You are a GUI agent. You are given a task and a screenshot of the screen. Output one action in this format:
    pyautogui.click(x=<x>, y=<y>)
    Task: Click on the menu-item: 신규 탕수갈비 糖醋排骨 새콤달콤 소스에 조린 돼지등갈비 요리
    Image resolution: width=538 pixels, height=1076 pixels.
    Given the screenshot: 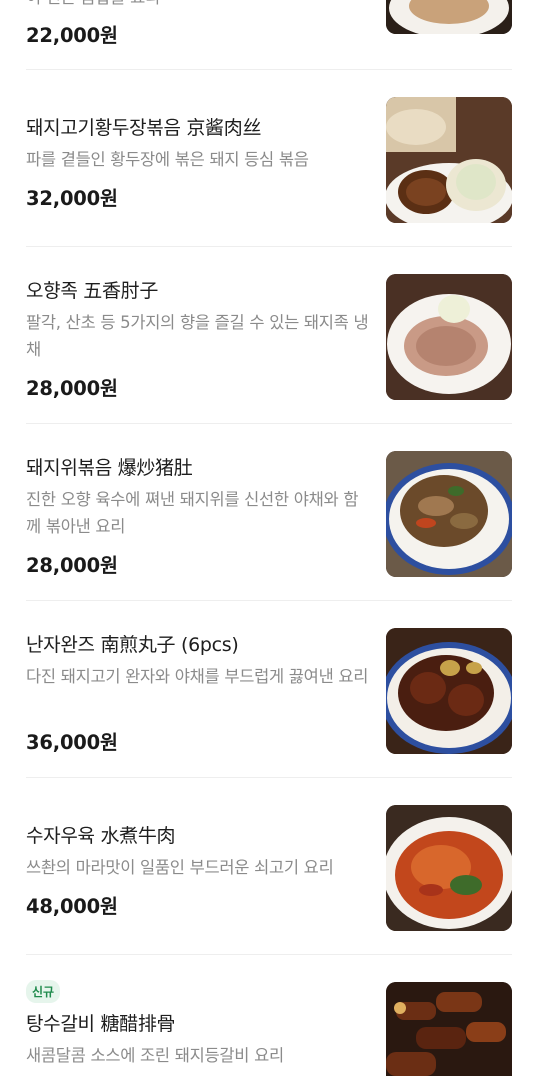 What is the action you would take?
    pyautogui.click(x=269, y=1015)
    